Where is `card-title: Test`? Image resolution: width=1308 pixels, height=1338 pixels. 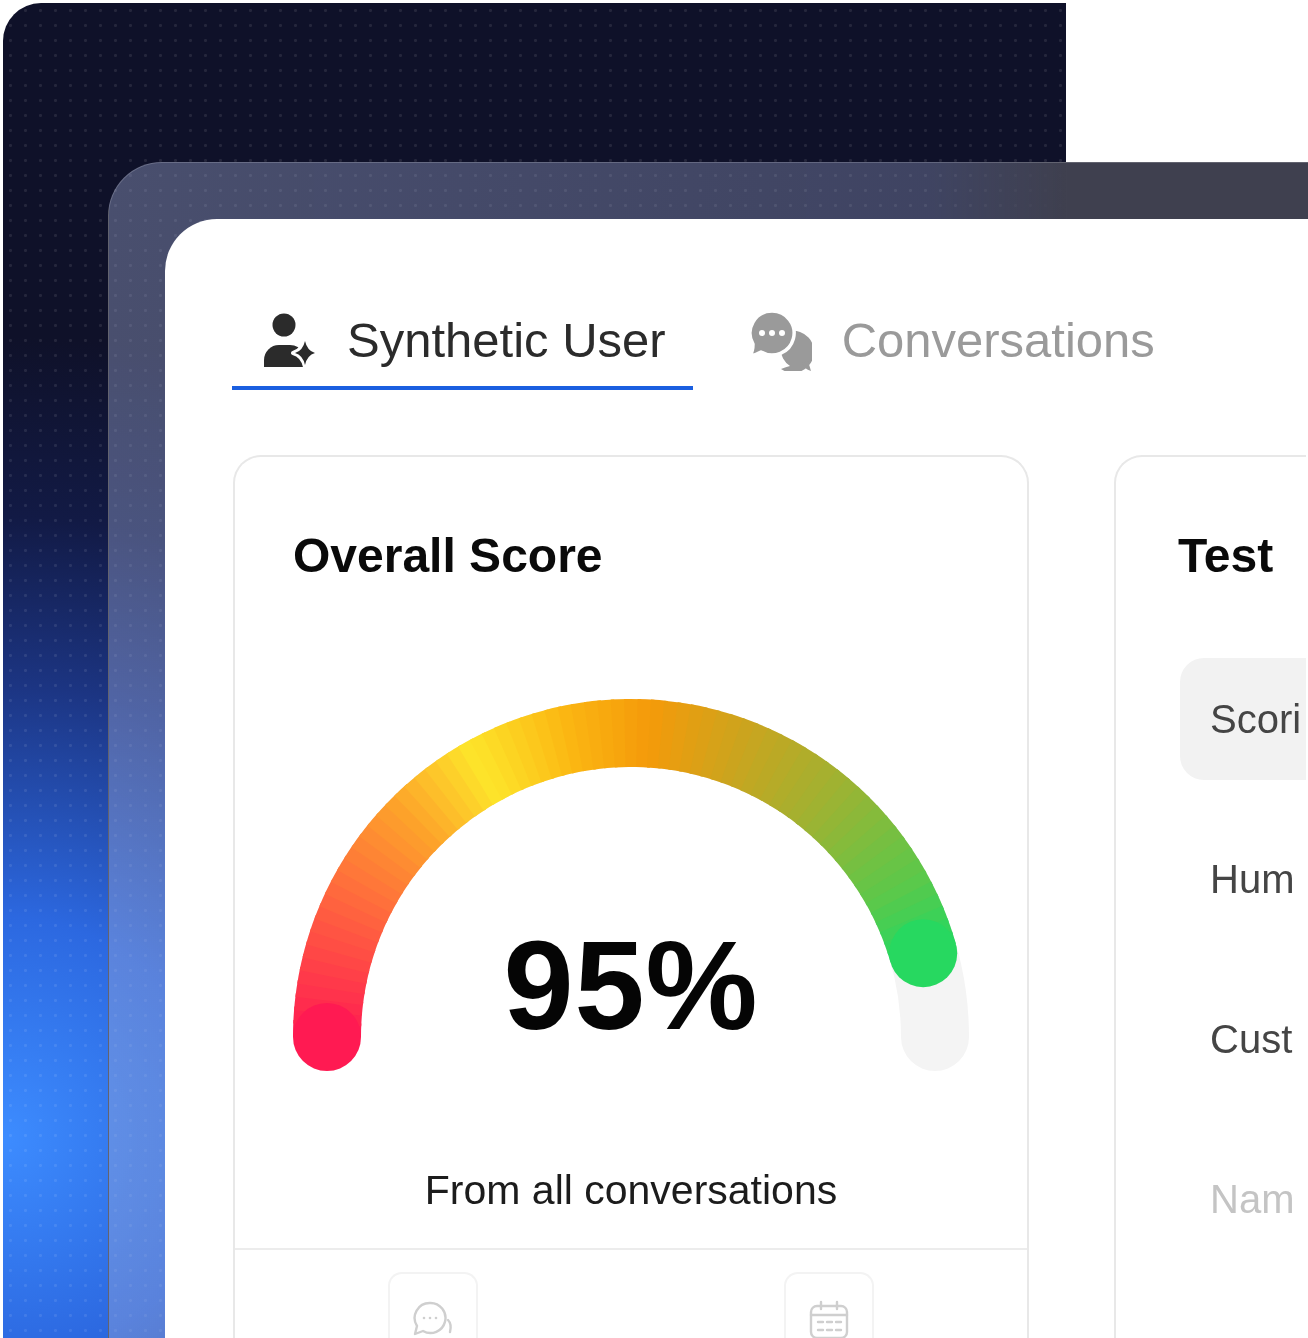 card-title: Test is located at coordinates (1226, 556).